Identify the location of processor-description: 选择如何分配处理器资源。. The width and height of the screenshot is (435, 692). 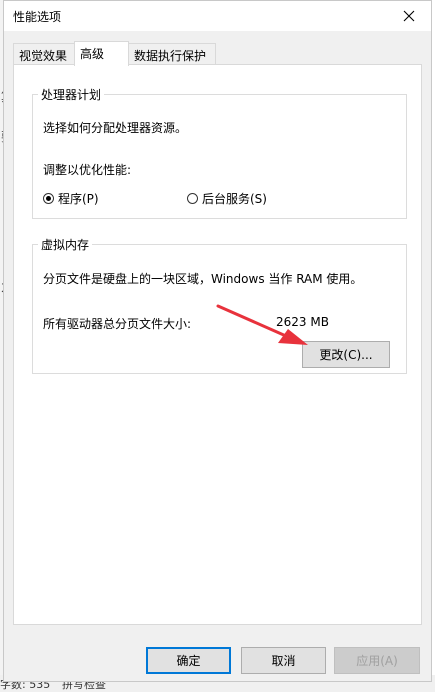
(115, 128).